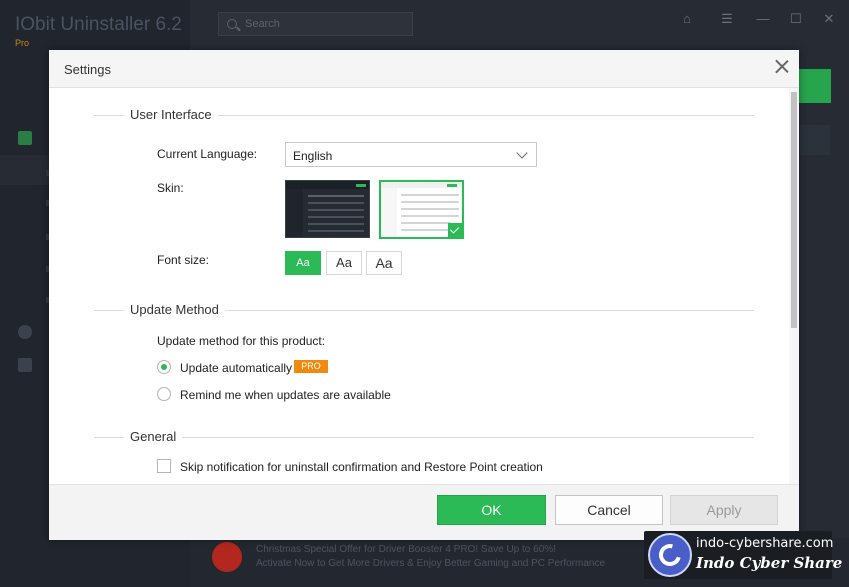 The width and height of the screenshot is (849, 587). I want to click on scrollbar-thumb, so click(794, 210).